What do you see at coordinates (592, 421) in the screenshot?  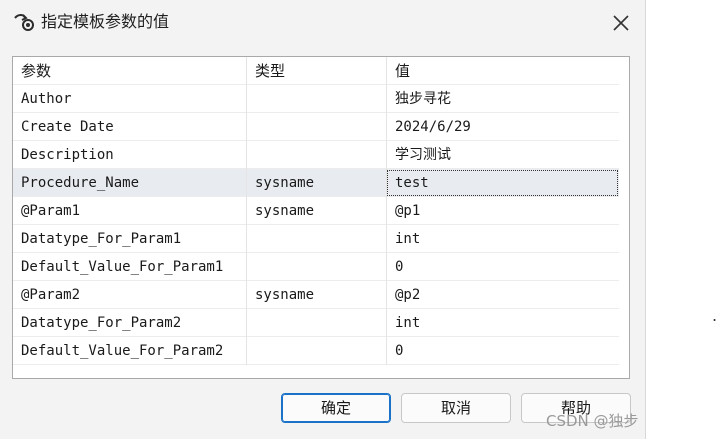 I see `csdn-watermark: CSDN @独步` at bounding box center [592, 421].